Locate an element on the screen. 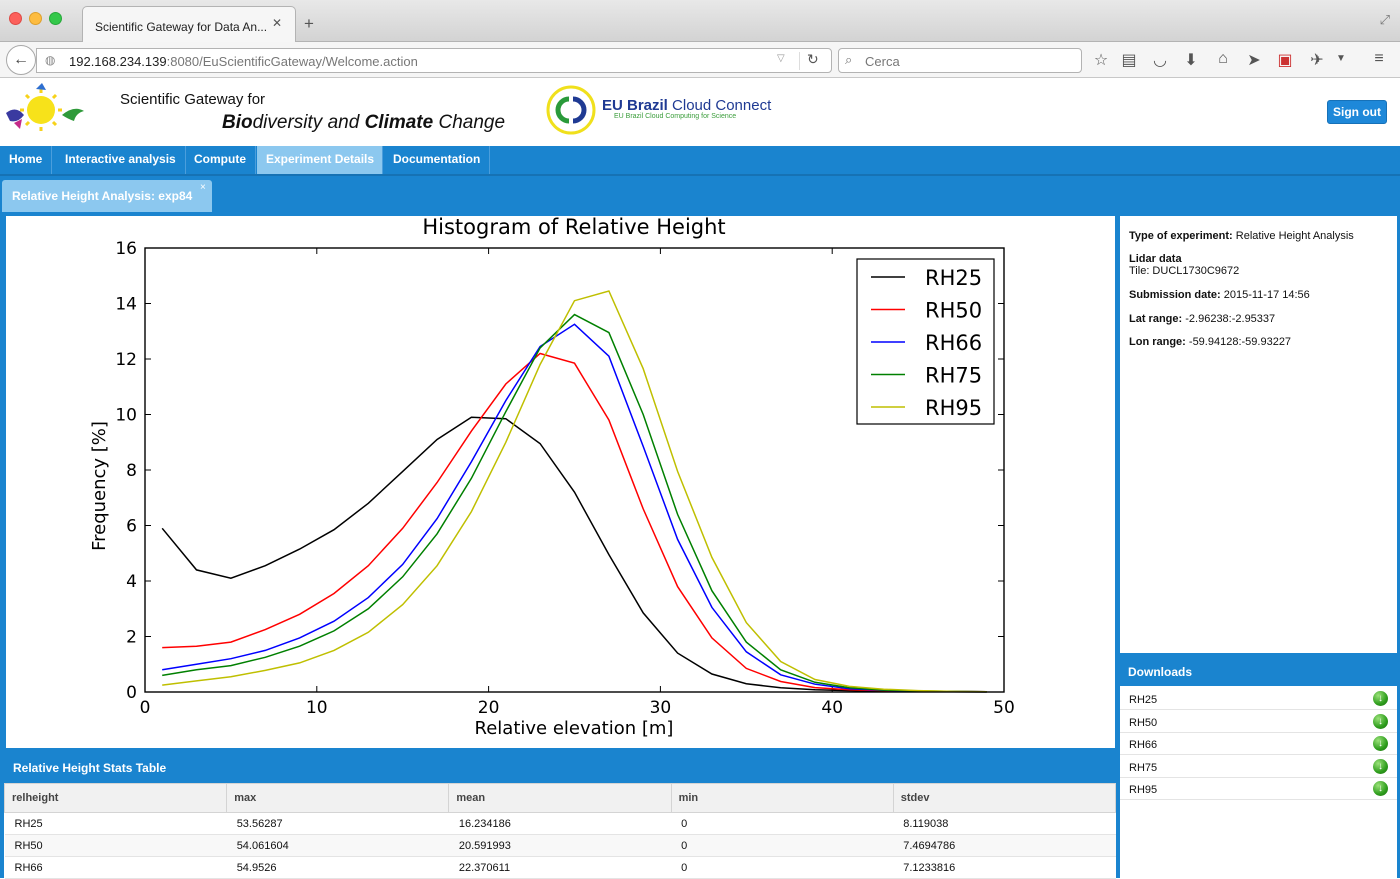 This screenshot has width=1400, height=879. search-icon: ⌕ is located at coordinates (849, 59).